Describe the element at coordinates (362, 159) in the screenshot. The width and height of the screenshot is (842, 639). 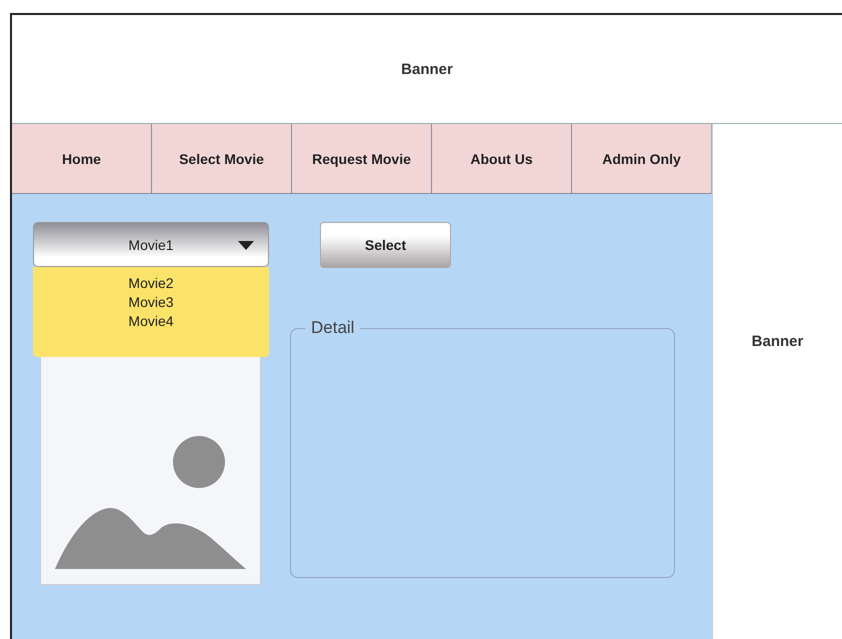
I see `nav-tab: Request Movie` at that location.